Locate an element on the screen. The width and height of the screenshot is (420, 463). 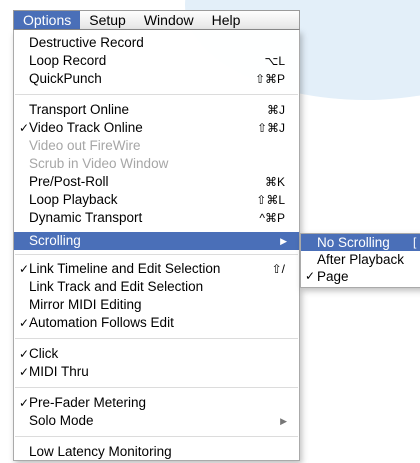
menu-item-link-track-edit-selection: Link Track and Edit Selection is located at coordinates (156, 287).